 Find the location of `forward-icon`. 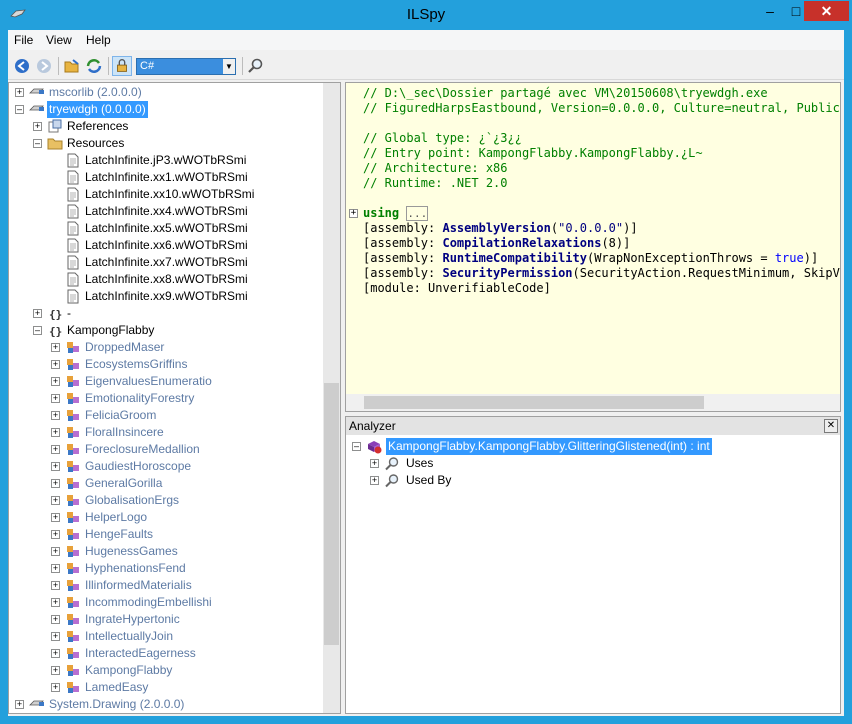

forward-icon is located at coordinates (44, 66).